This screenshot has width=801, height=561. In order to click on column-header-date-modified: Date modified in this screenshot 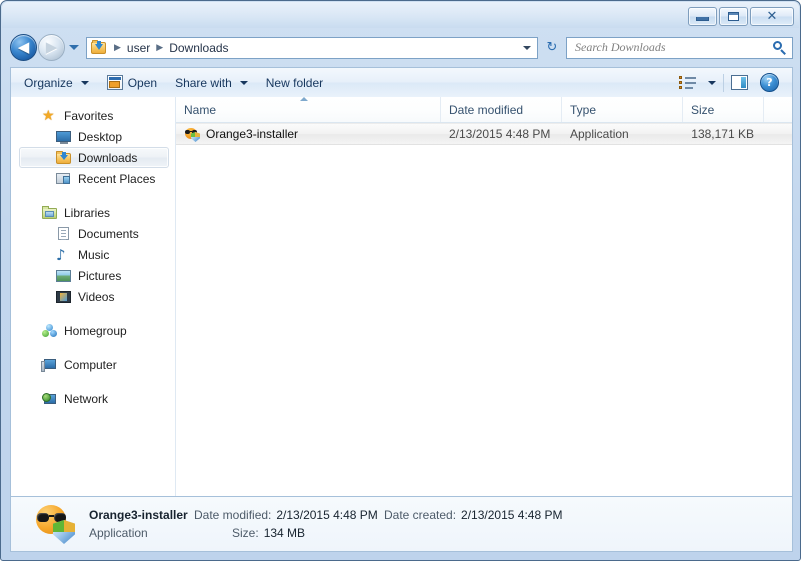, I will do `click(501, 109)`.